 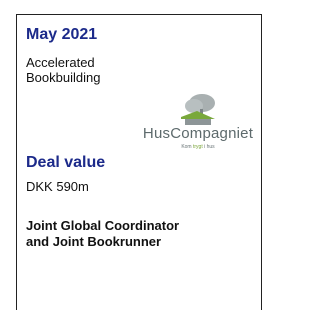 I want to click on logo-tagline-highlight: trygt, so click(x=197, y=147).